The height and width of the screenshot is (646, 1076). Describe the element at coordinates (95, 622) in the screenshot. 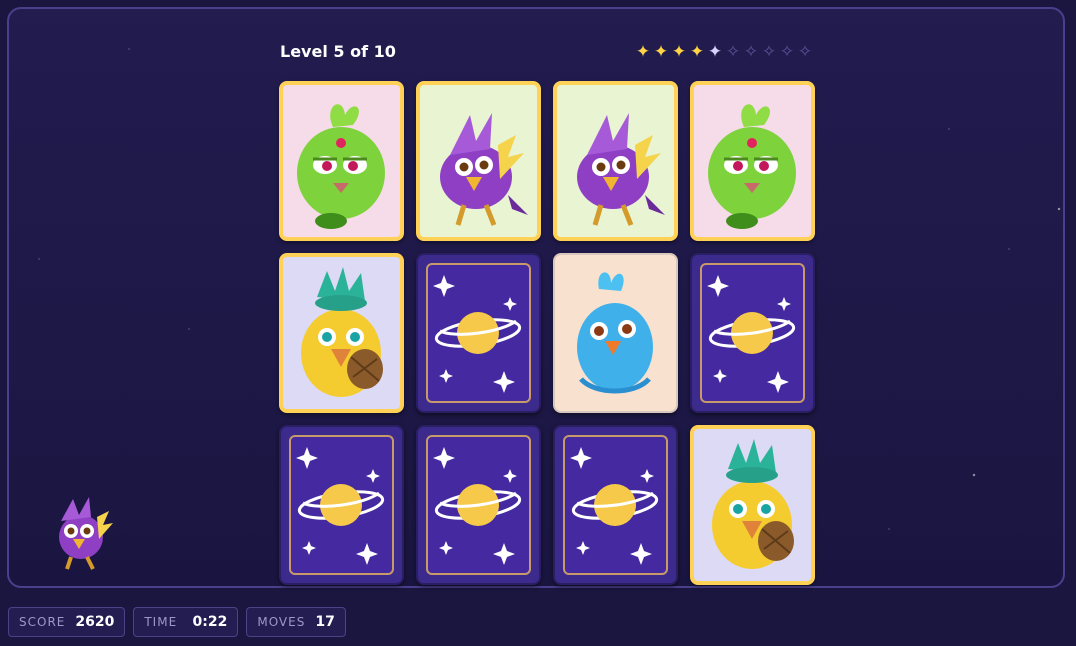

I see `score-value: 2620` at that location.